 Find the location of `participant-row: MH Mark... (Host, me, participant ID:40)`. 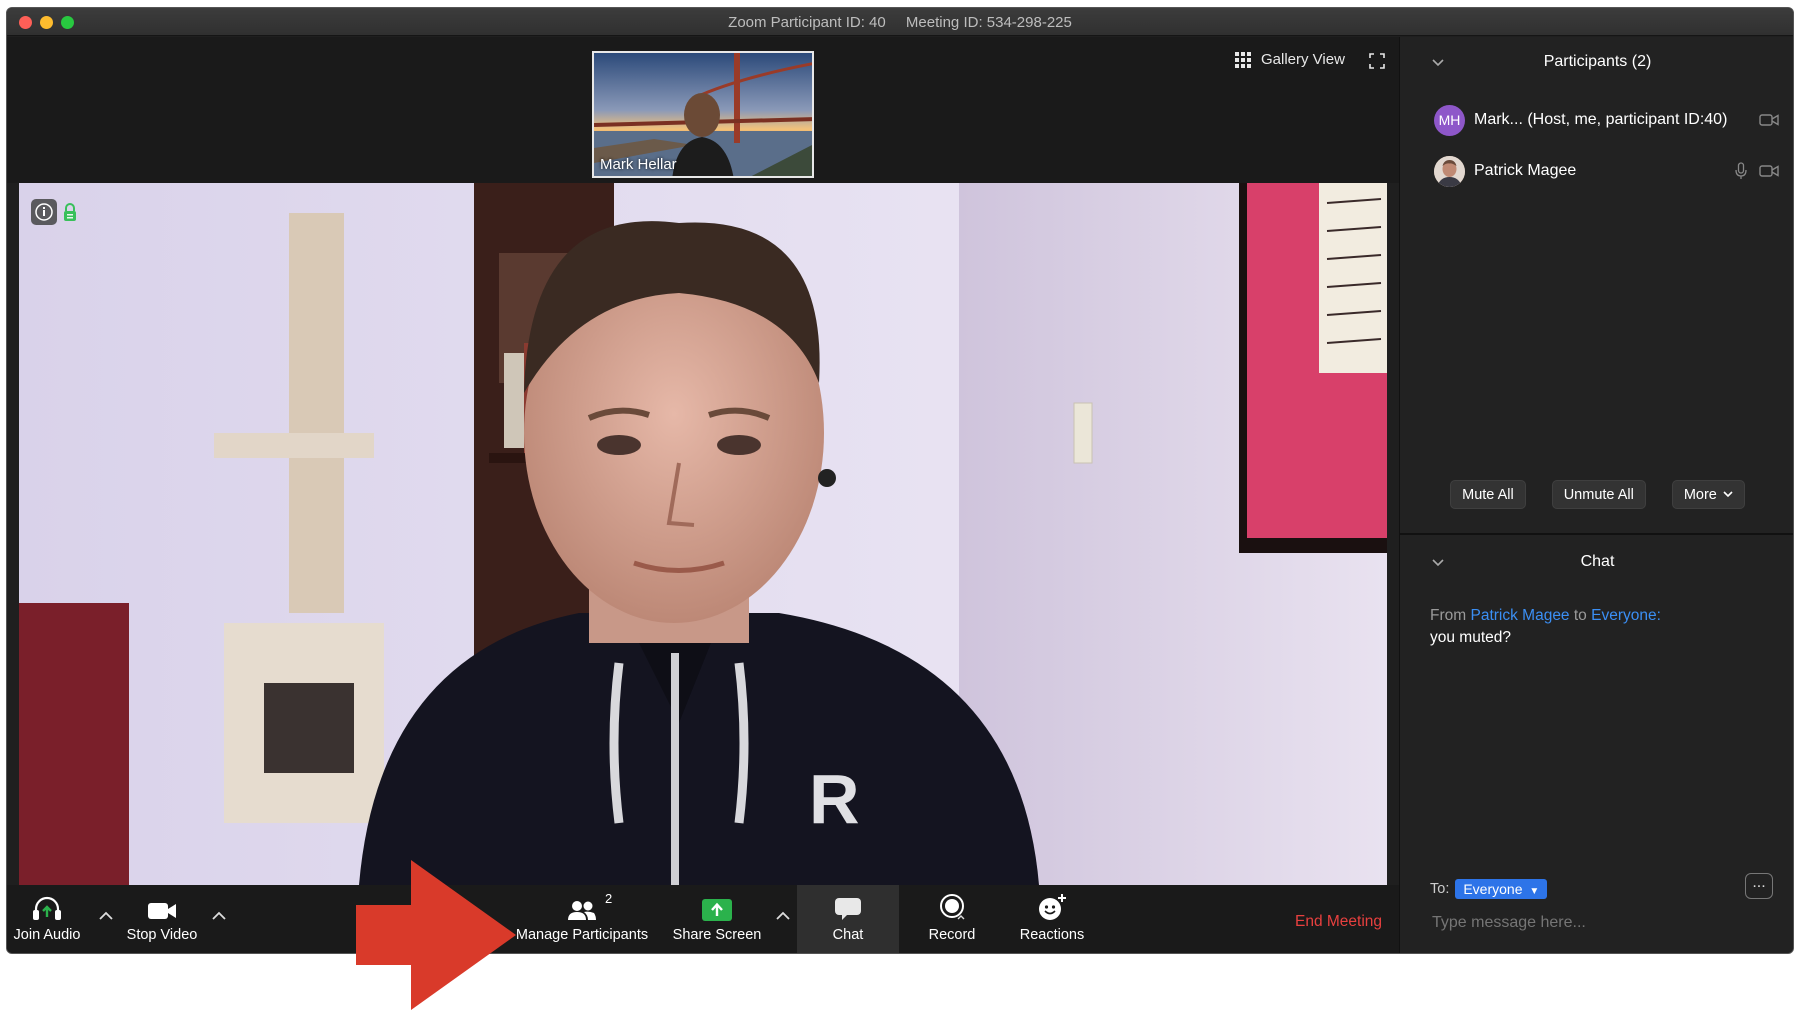

participant-row: MH Mark... (Host, me, participant ID:40) is located at coordinates (1606, 120).